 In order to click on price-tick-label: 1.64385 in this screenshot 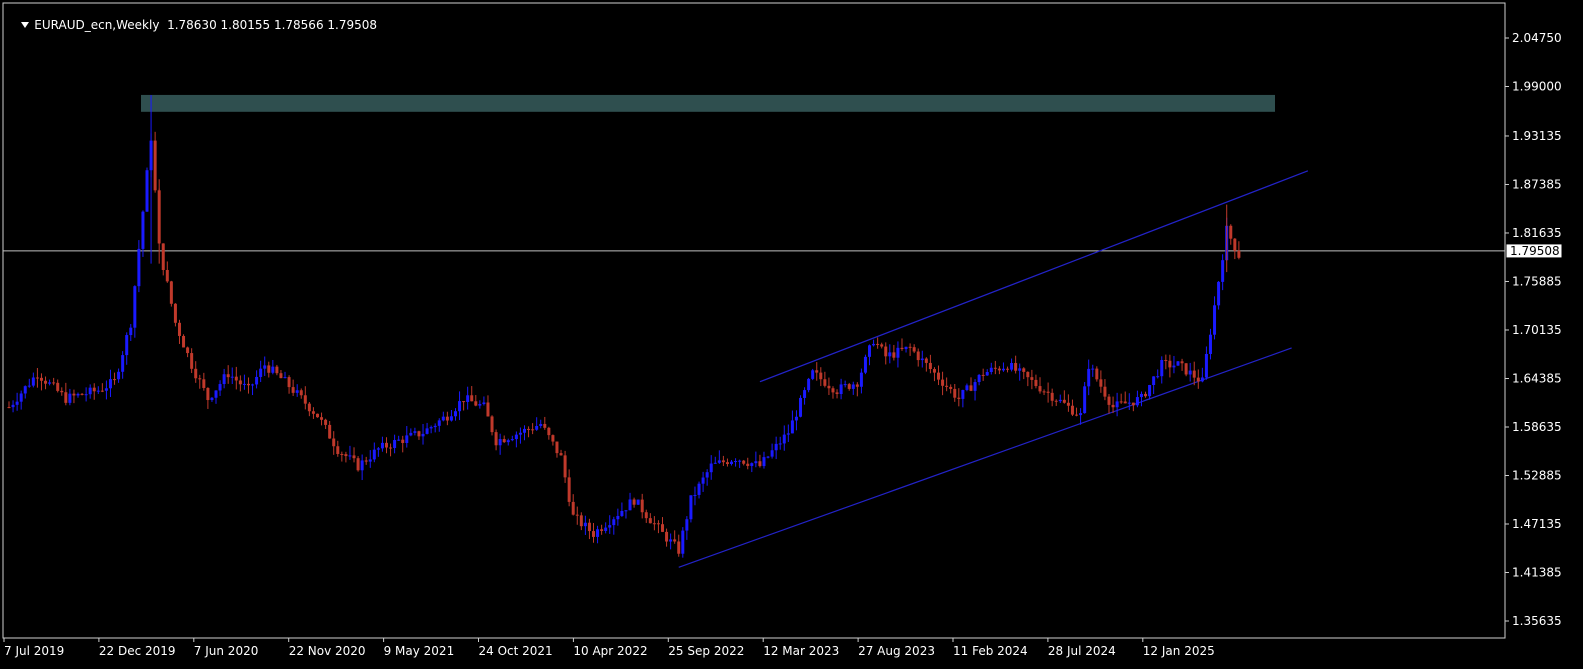, I will do `click(1537, 378)`.